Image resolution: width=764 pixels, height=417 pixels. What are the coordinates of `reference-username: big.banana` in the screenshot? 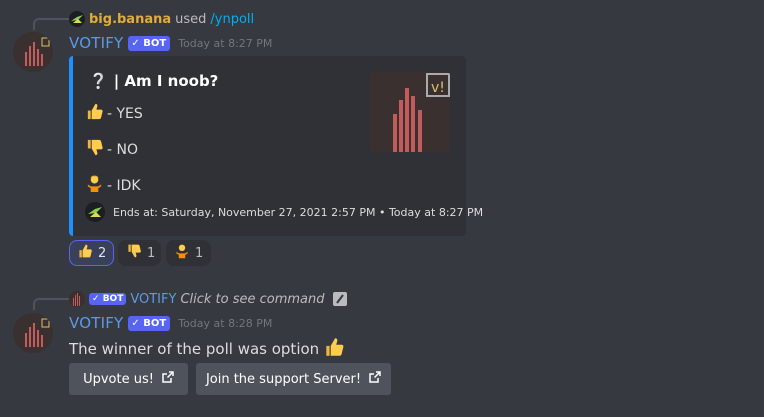 It's located at (130, 19).